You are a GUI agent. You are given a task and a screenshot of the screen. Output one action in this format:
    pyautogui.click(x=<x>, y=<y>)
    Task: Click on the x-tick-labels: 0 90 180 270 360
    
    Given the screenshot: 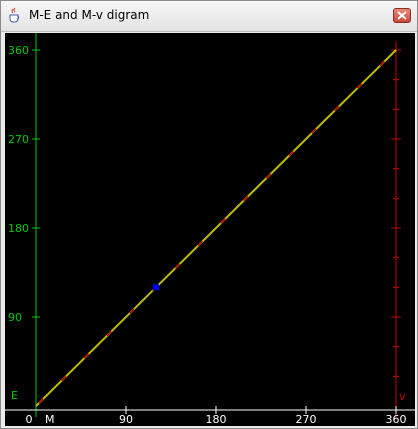 What is the action you would take?
    pyautogui.click(x=216, y=419)
    